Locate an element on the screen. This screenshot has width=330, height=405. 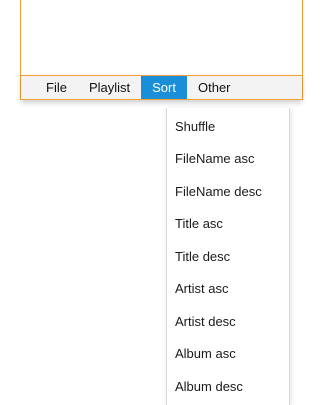
sort-title-desc-item: Title desc is located at coordinates (228, 256).